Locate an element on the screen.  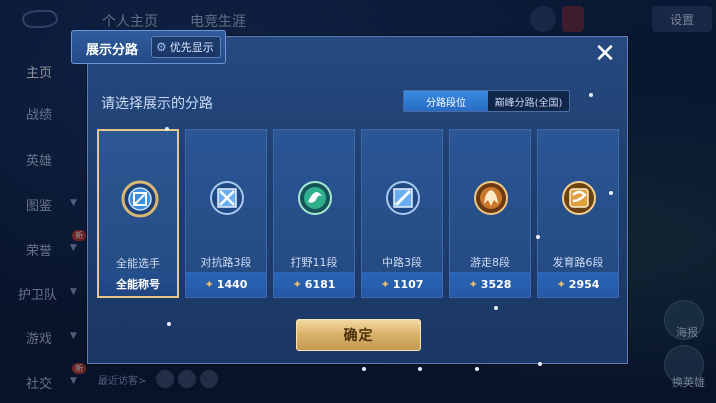
lane-card-footer: ✦ 1440 is located at coordinates (226, 284).